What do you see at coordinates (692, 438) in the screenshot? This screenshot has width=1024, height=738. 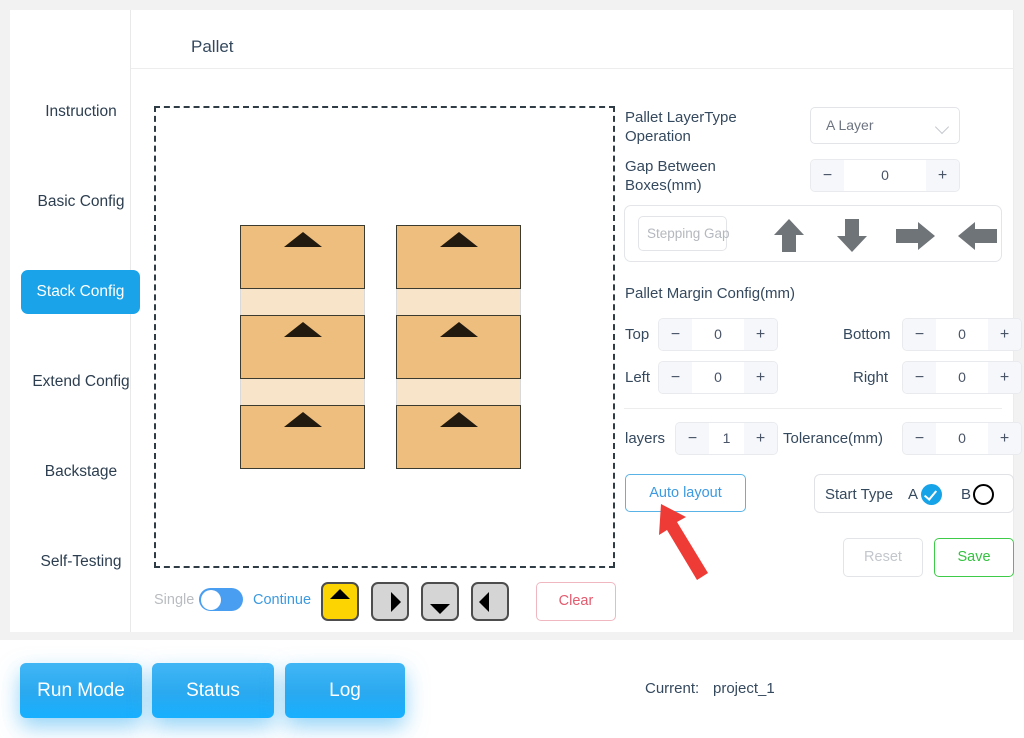 I see `layers-decrement-button: −` at bounding box center [692, 438].